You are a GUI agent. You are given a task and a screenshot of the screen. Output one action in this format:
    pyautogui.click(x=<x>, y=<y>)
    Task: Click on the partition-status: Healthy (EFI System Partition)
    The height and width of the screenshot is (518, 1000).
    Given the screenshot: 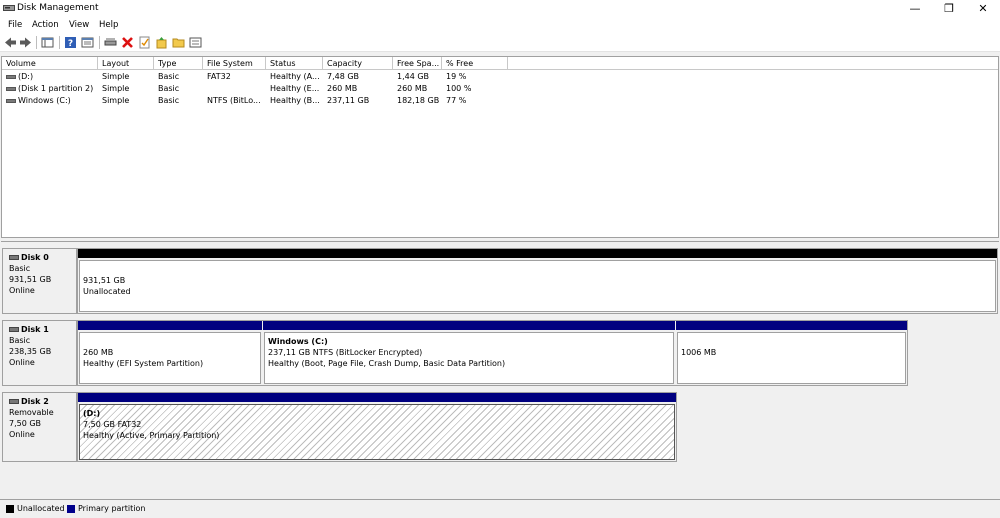 What is the action you would take?
    pyautogui.click(x=143, y=363)
    